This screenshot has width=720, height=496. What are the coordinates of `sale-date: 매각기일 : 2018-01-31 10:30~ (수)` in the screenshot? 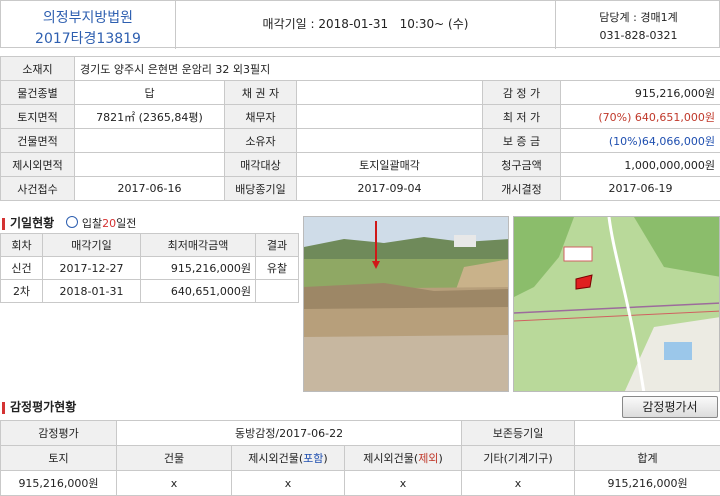 It's located at (366, 25).